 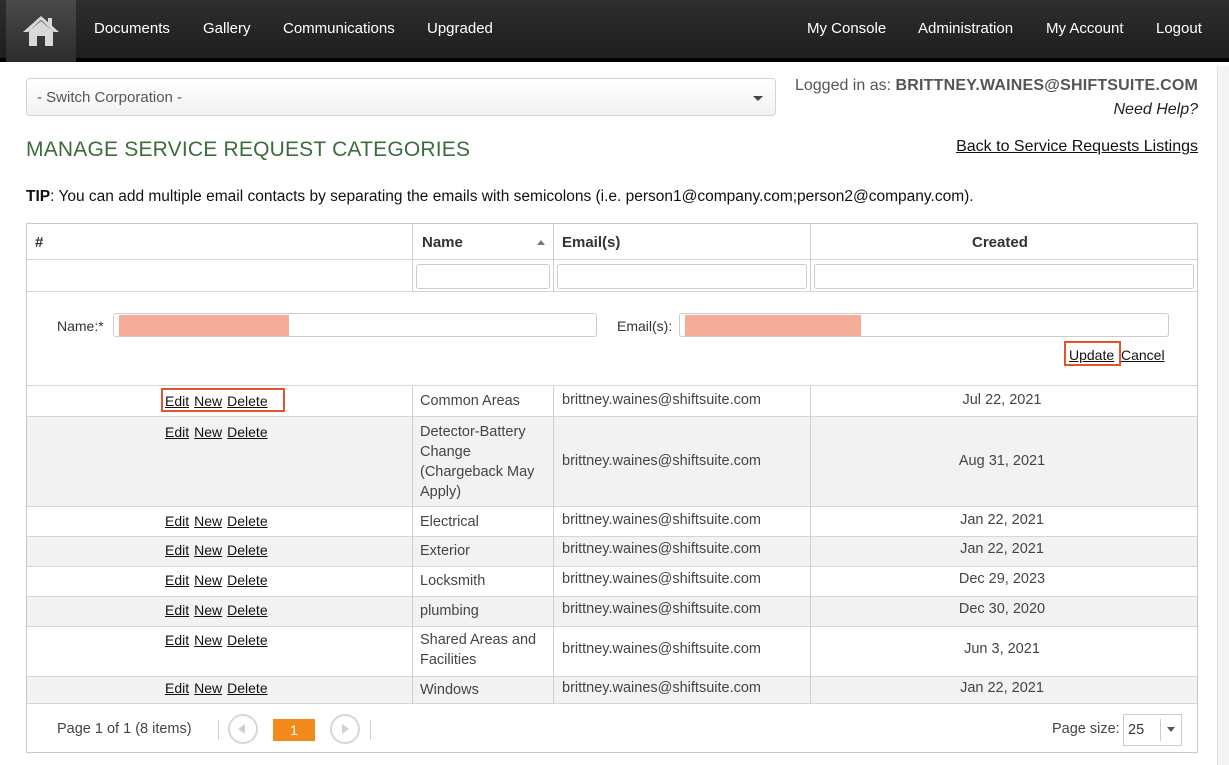 I want to click on name-field-label: Name:*, so click(x=80, y=326).